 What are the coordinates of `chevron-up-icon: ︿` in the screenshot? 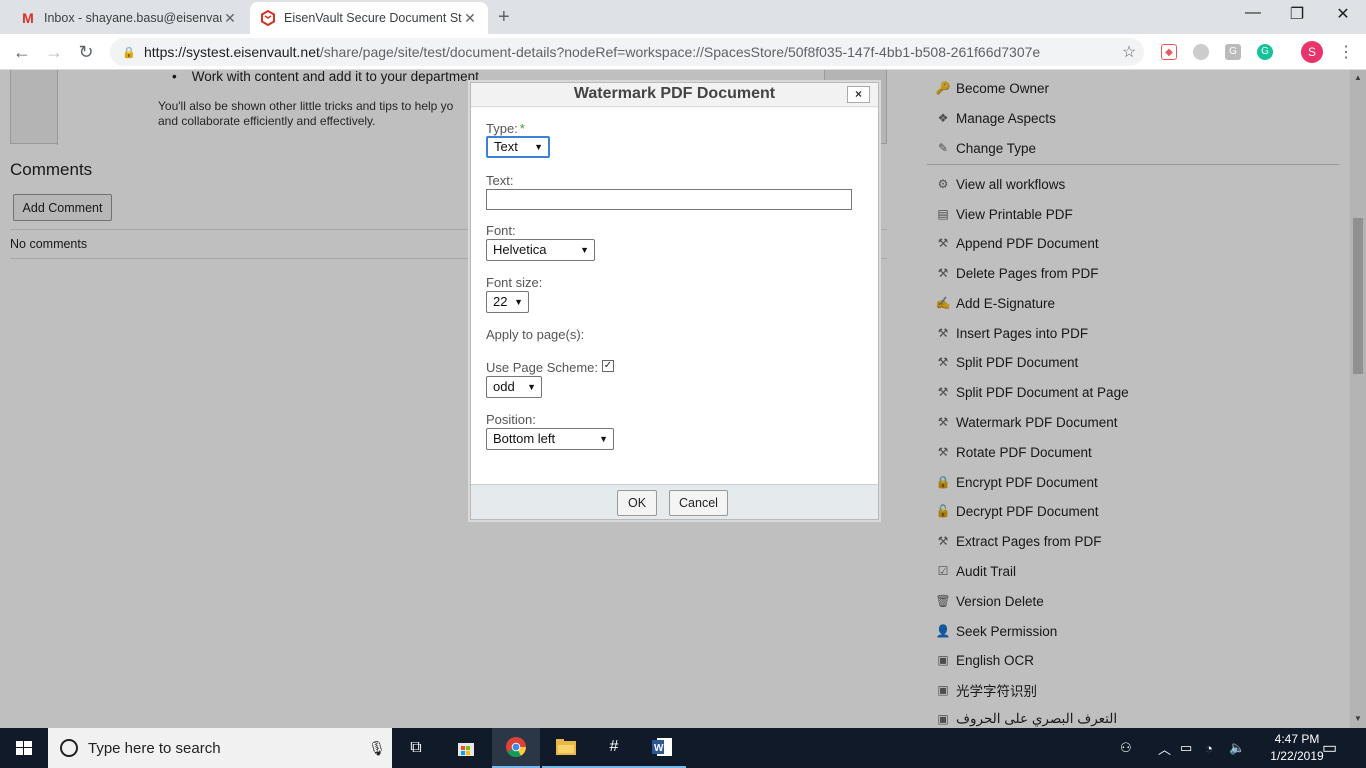 It's located at (1164, 748).